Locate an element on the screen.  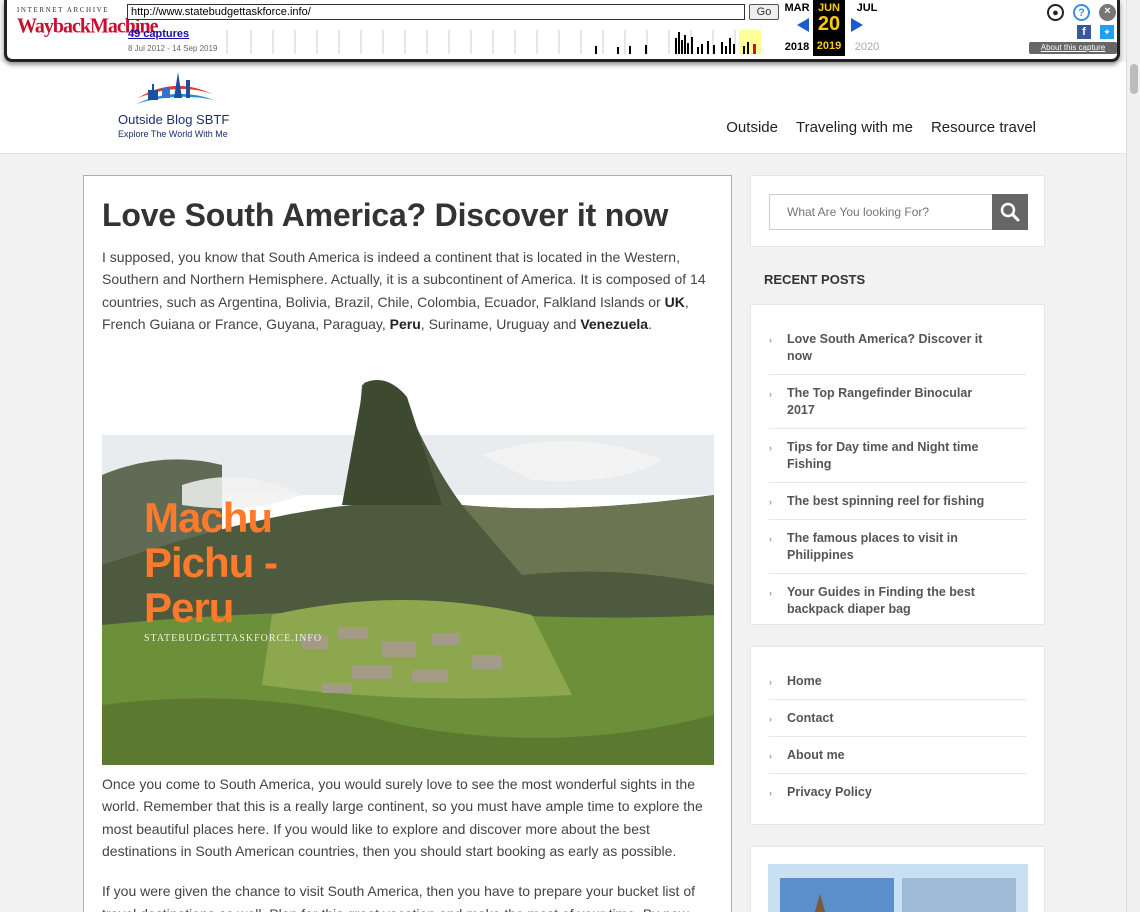
previous-capture-arrow-icon is located at coordinates (803, 25).